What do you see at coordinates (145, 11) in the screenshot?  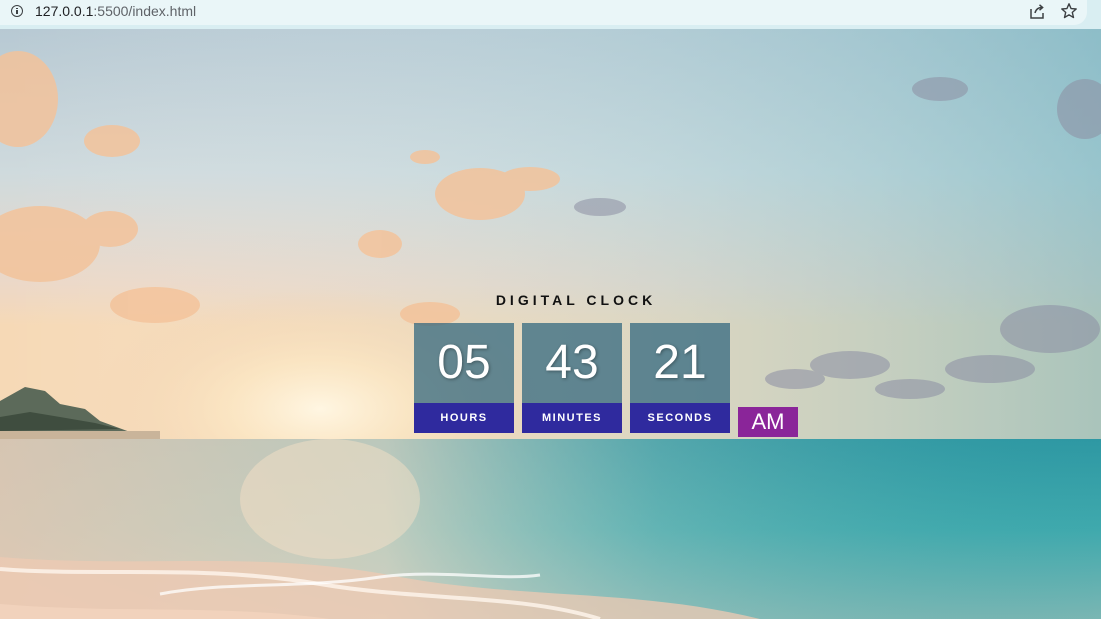 I see `url-path: :5500/index.html` at bounding box center [145, 11].